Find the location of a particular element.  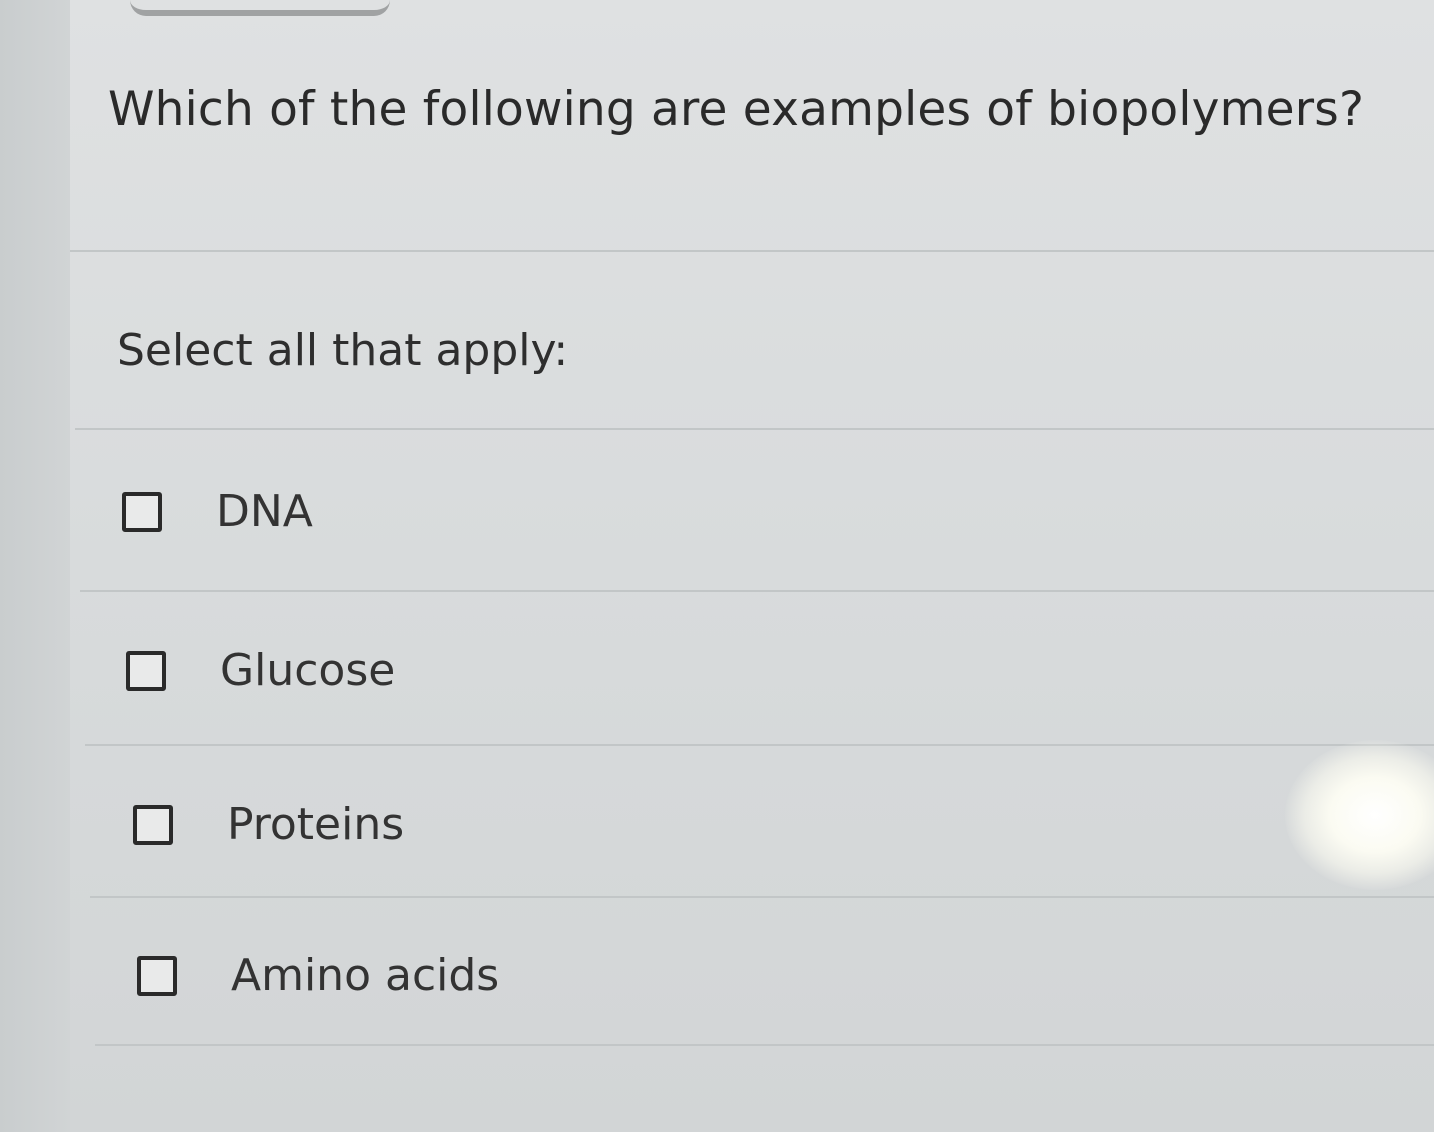

option-amino-acids: Amino acids is located at coordinates (318, 975).